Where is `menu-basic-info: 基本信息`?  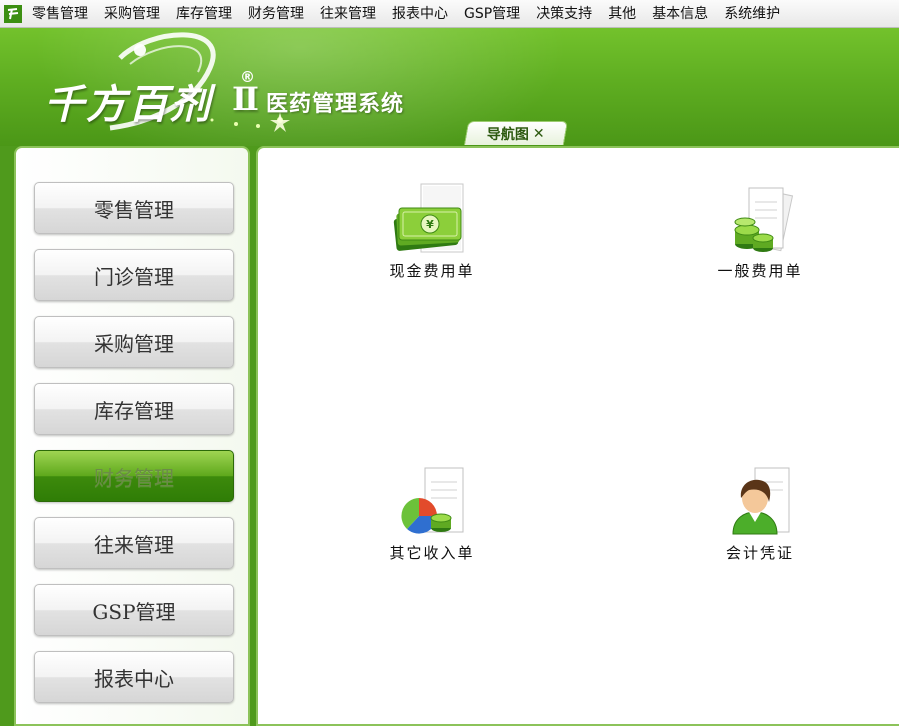 menu-basic-info: 基本信息 is located at coordinates (680, 13).